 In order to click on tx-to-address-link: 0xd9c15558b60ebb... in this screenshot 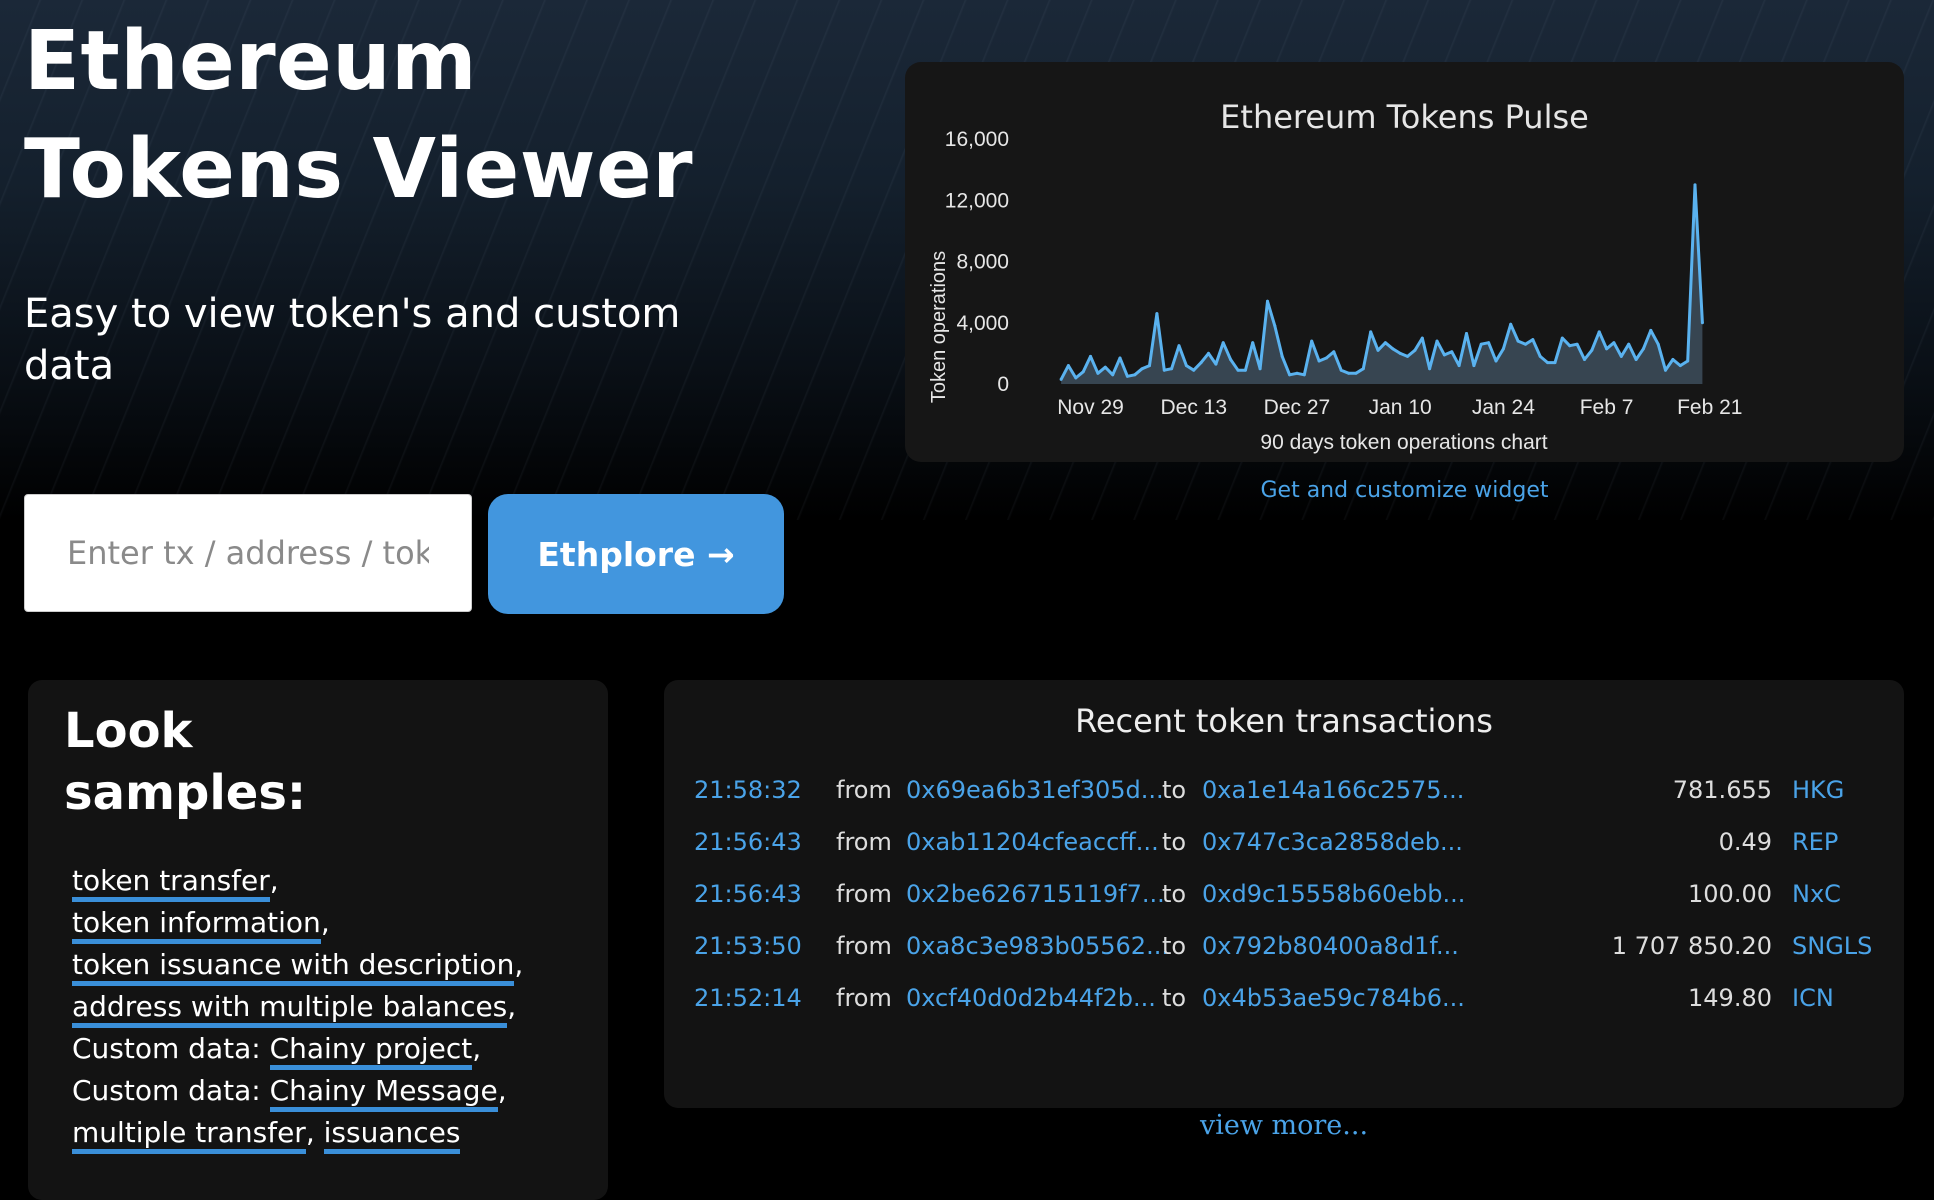, I will do `click(1333, 894)`.